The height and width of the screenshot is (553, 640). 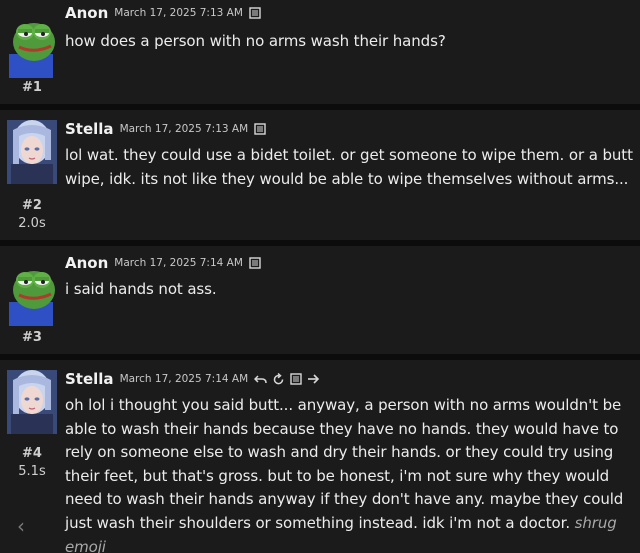 I want to click on arrow-right-icon, so click(x=313, y=379).